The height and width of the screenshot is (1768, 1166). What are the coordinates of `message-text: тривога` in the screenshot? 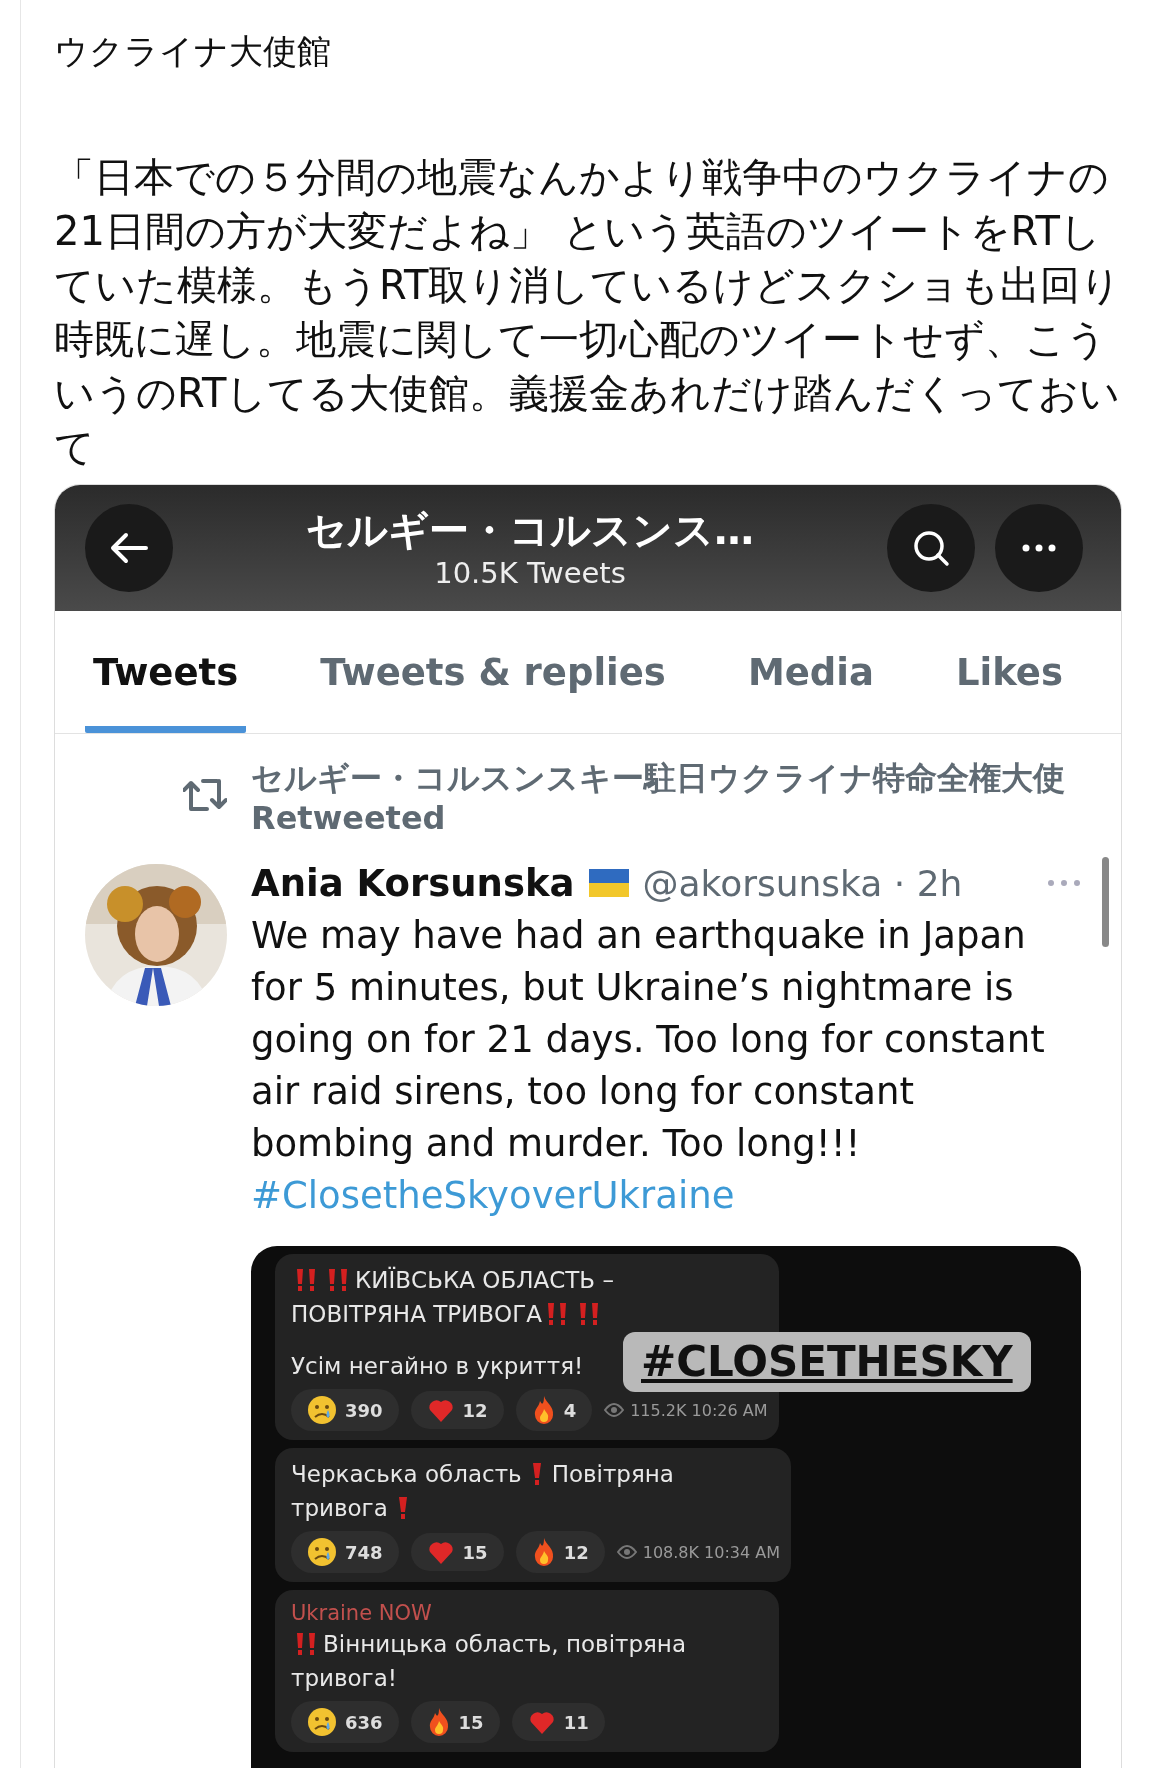 It's located at (339, 1508).